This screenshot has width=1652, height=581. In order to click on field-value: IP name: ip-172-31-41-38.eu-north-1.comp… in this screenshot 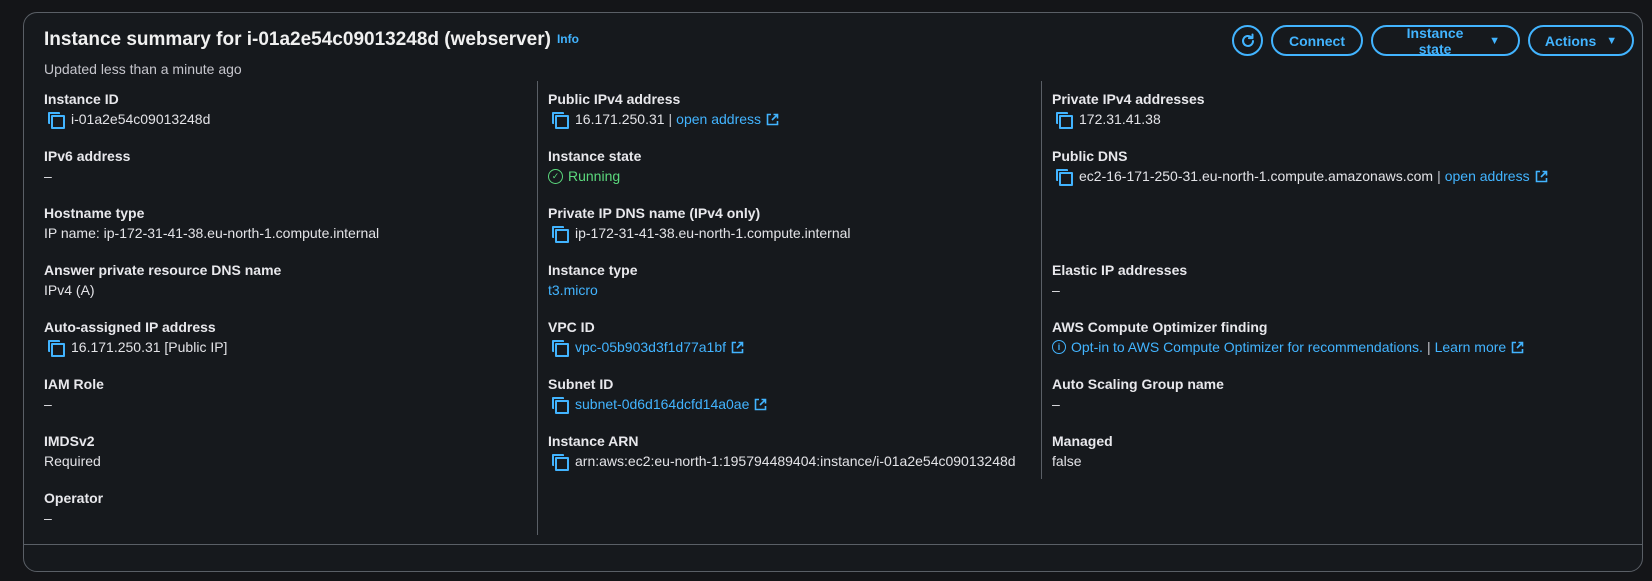, I will do `click(212, 233)`.